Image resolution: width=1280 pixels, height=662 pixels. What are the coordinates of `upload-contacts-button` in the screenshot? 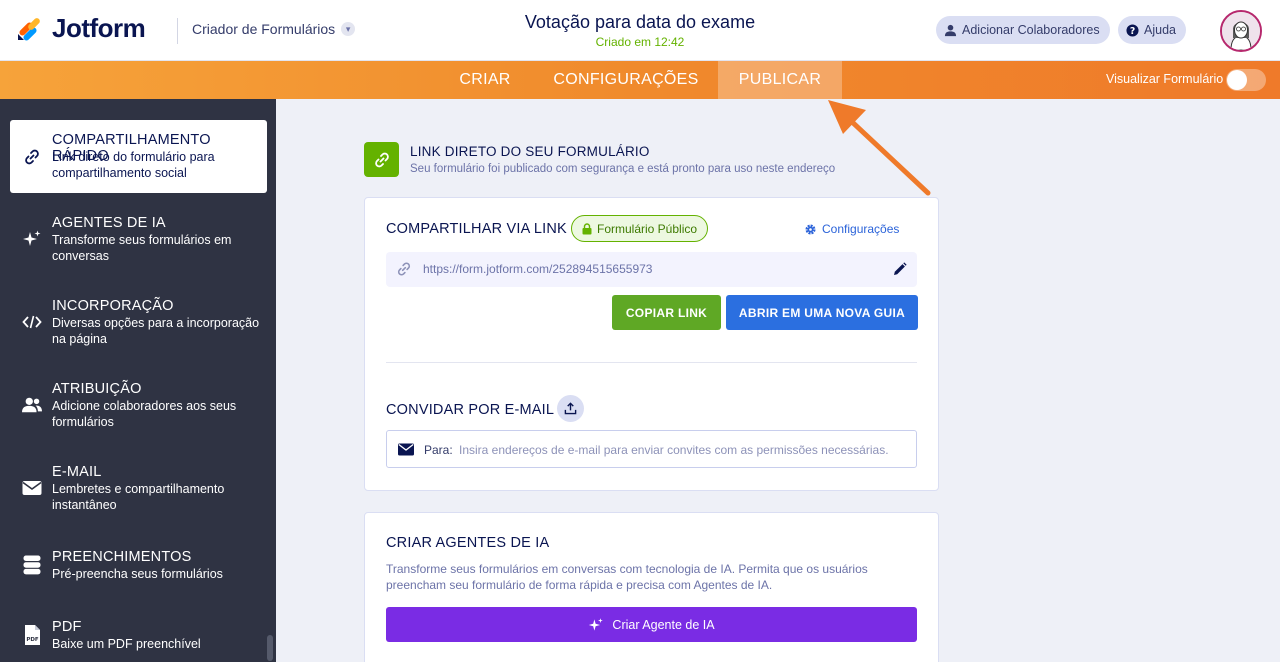 It's located at (570, 408).